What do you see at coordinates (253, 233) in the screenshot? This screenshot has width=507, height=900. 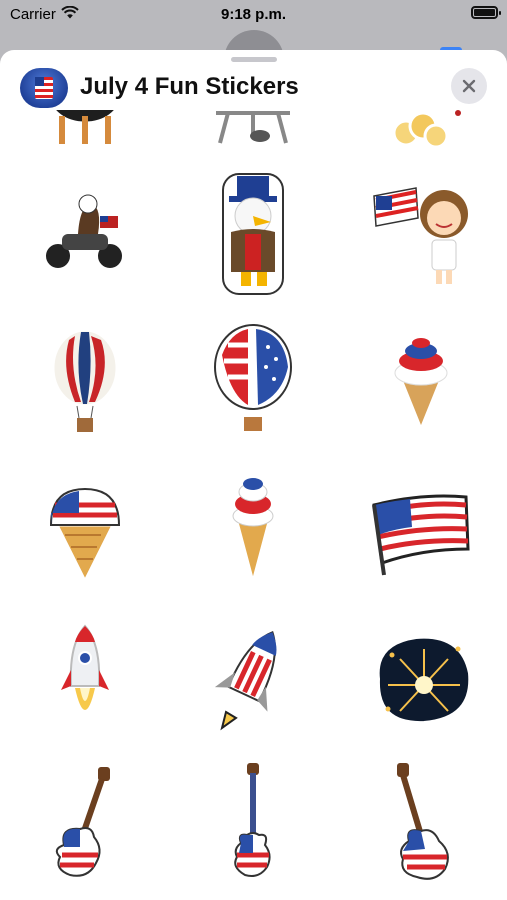 I see `eagle-uncle-sam-hat-sticker` at bounding box center [253, 233].